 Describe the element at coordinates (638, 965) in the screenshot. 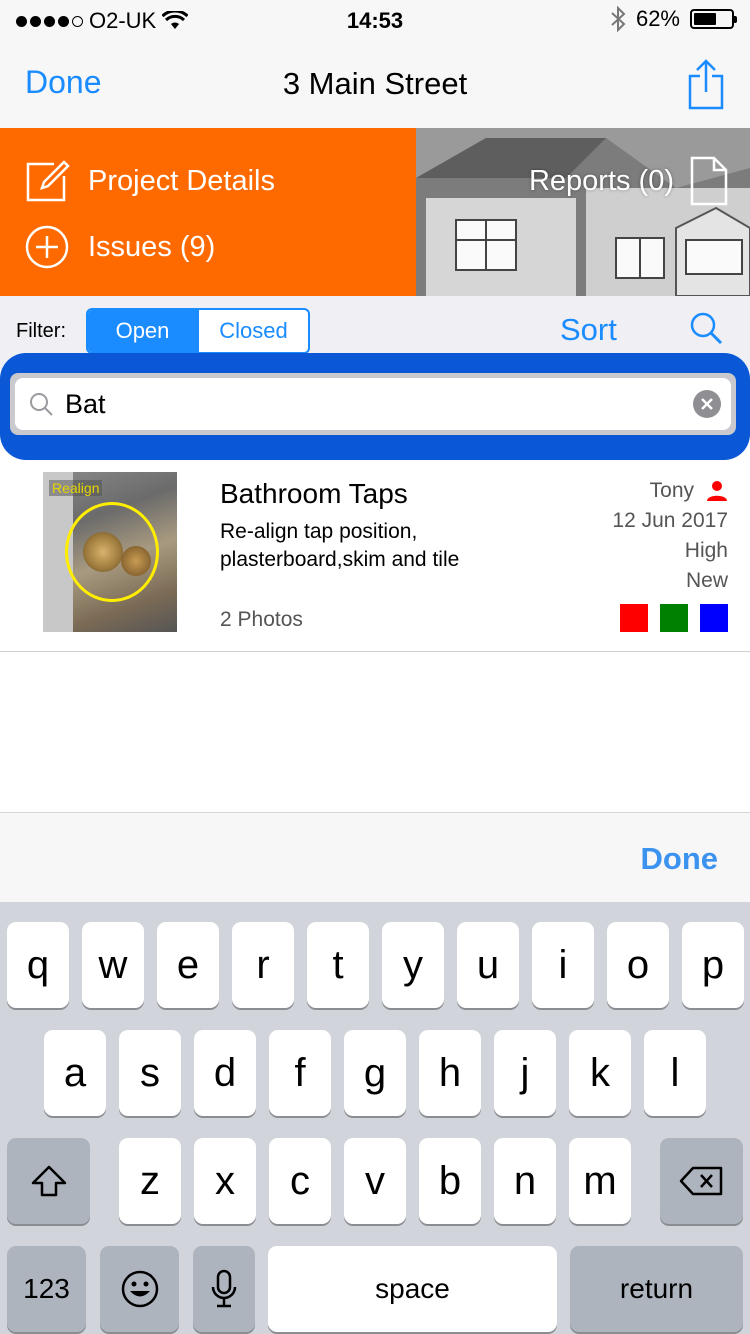

I see `key-o: o` at that location.